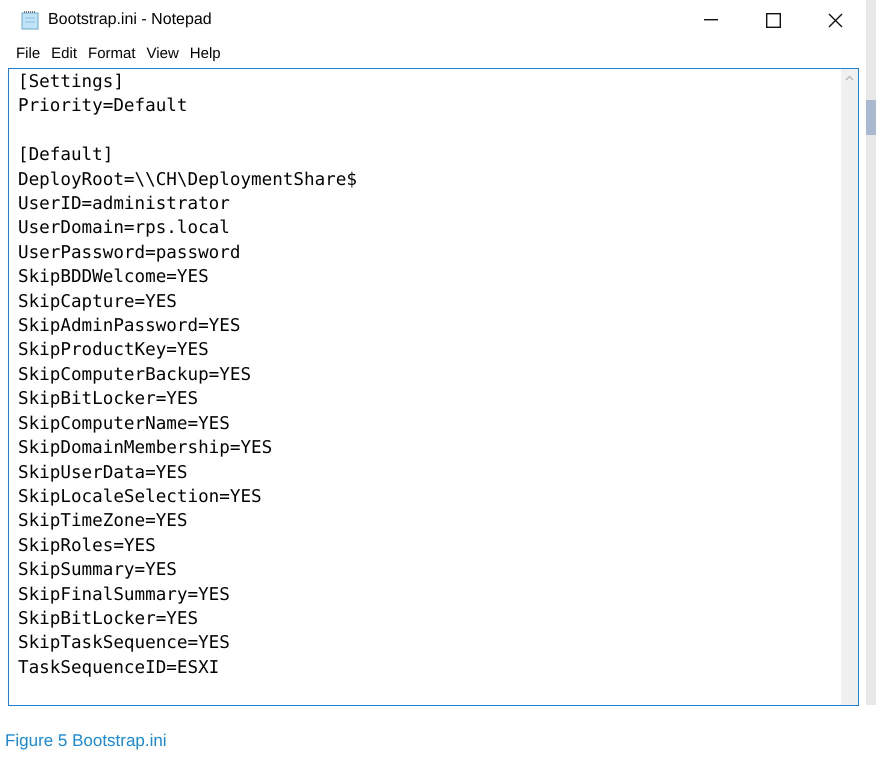 The width and height of the screenshot is (890, 760). I want to click on menu-item: Format, so click(112, 54).